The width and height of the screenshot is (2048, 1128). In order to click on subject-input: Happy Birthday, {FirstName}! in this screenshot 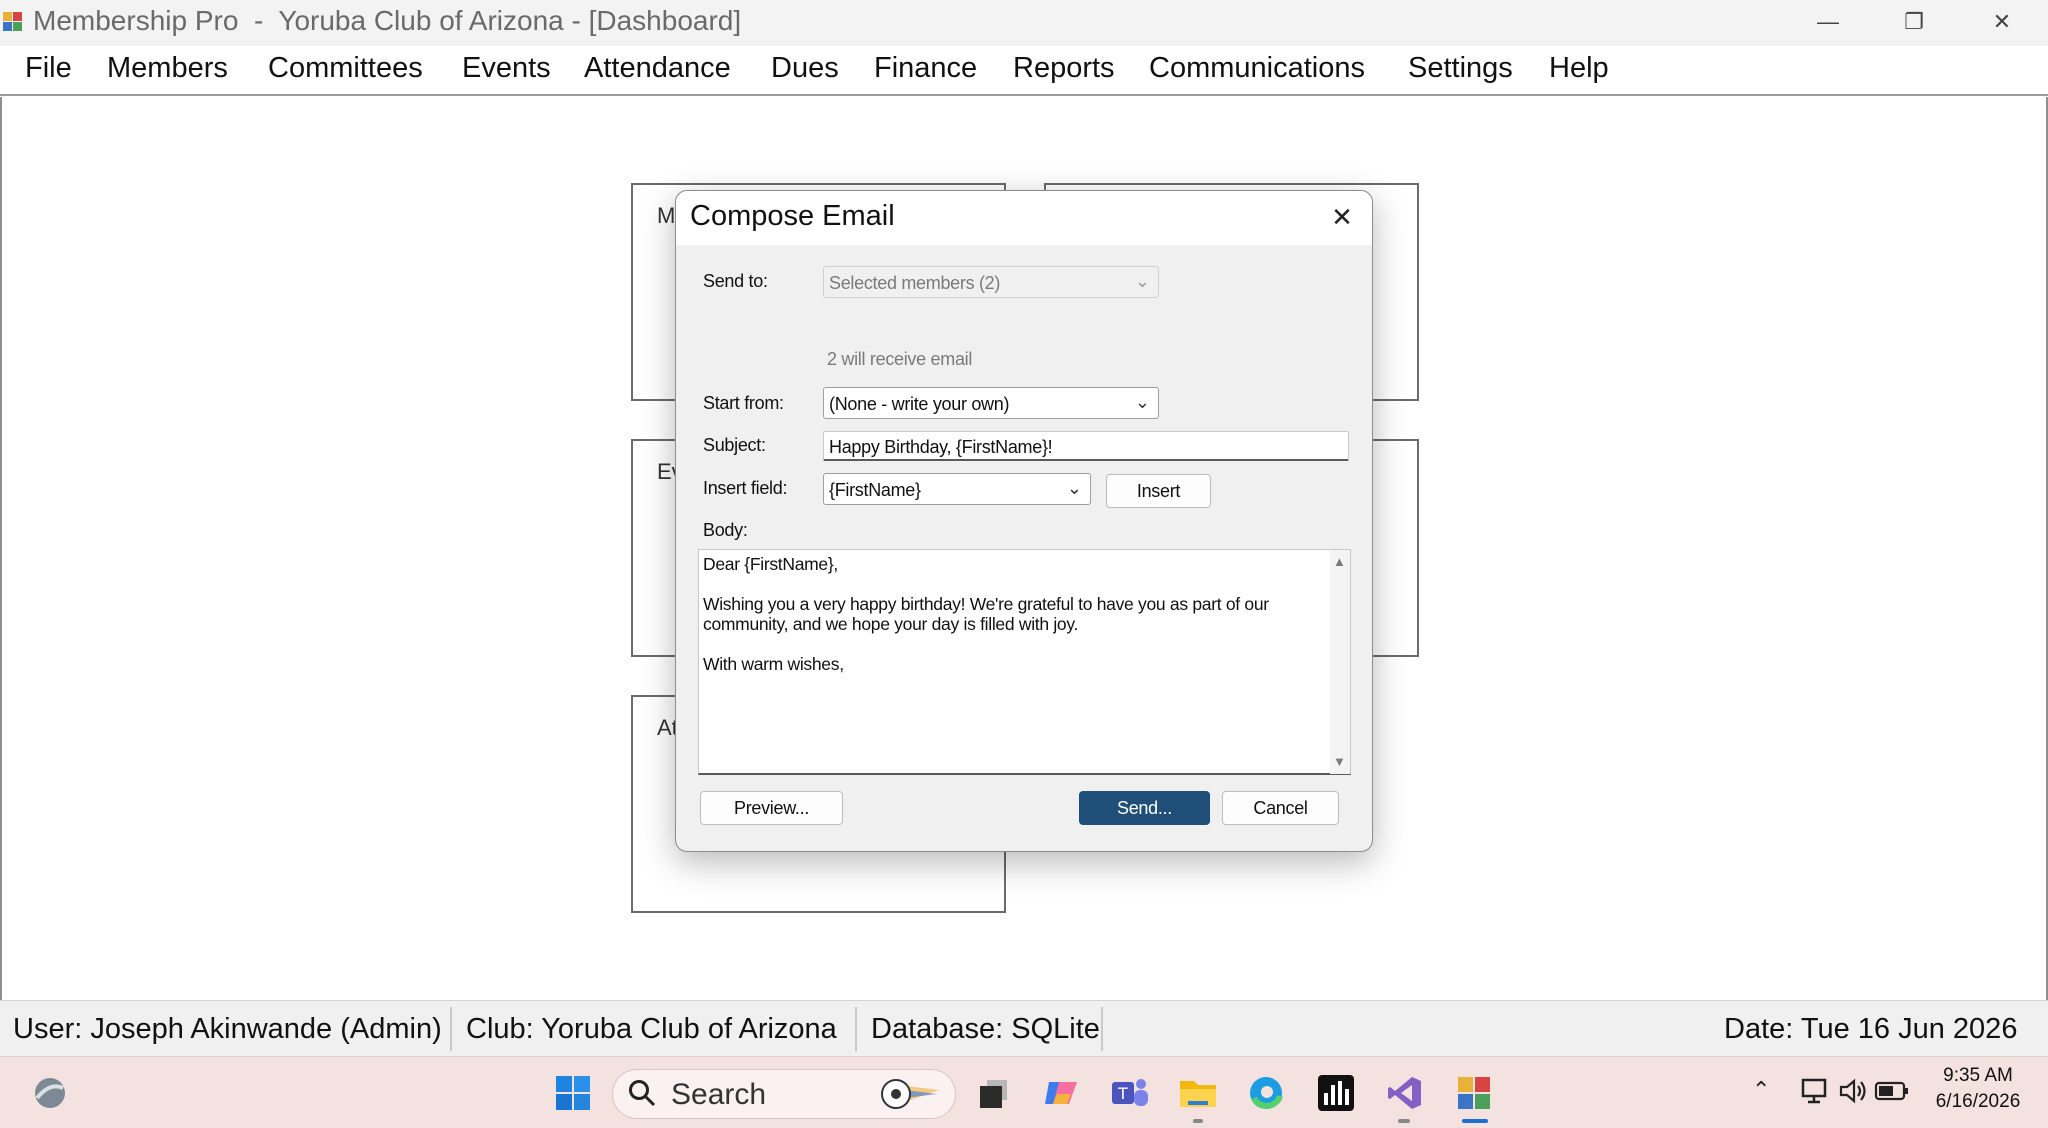, I will do `click(1086, 446)`.